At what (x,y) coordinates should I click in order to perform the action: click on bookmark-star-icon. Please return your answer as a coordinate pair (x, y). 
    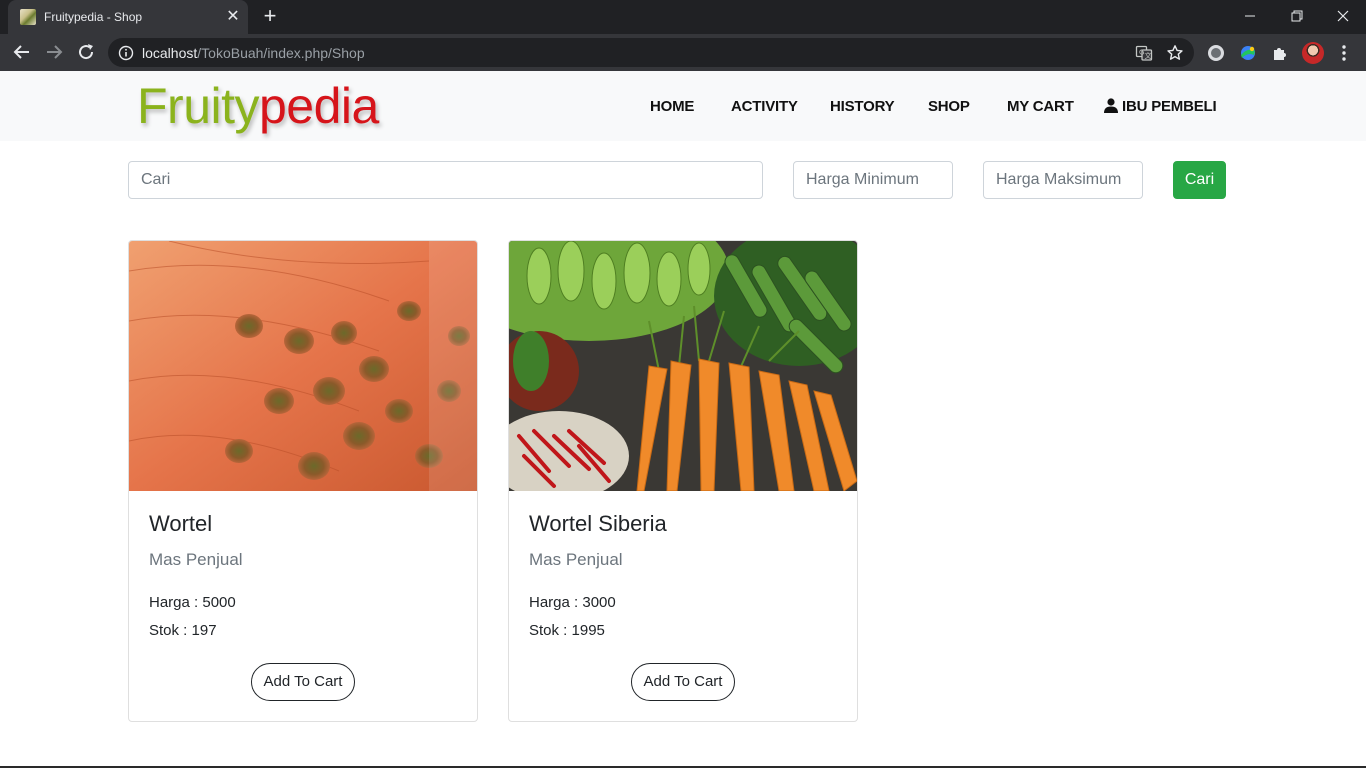
    Looking at the image, I should click on (1175, 53).